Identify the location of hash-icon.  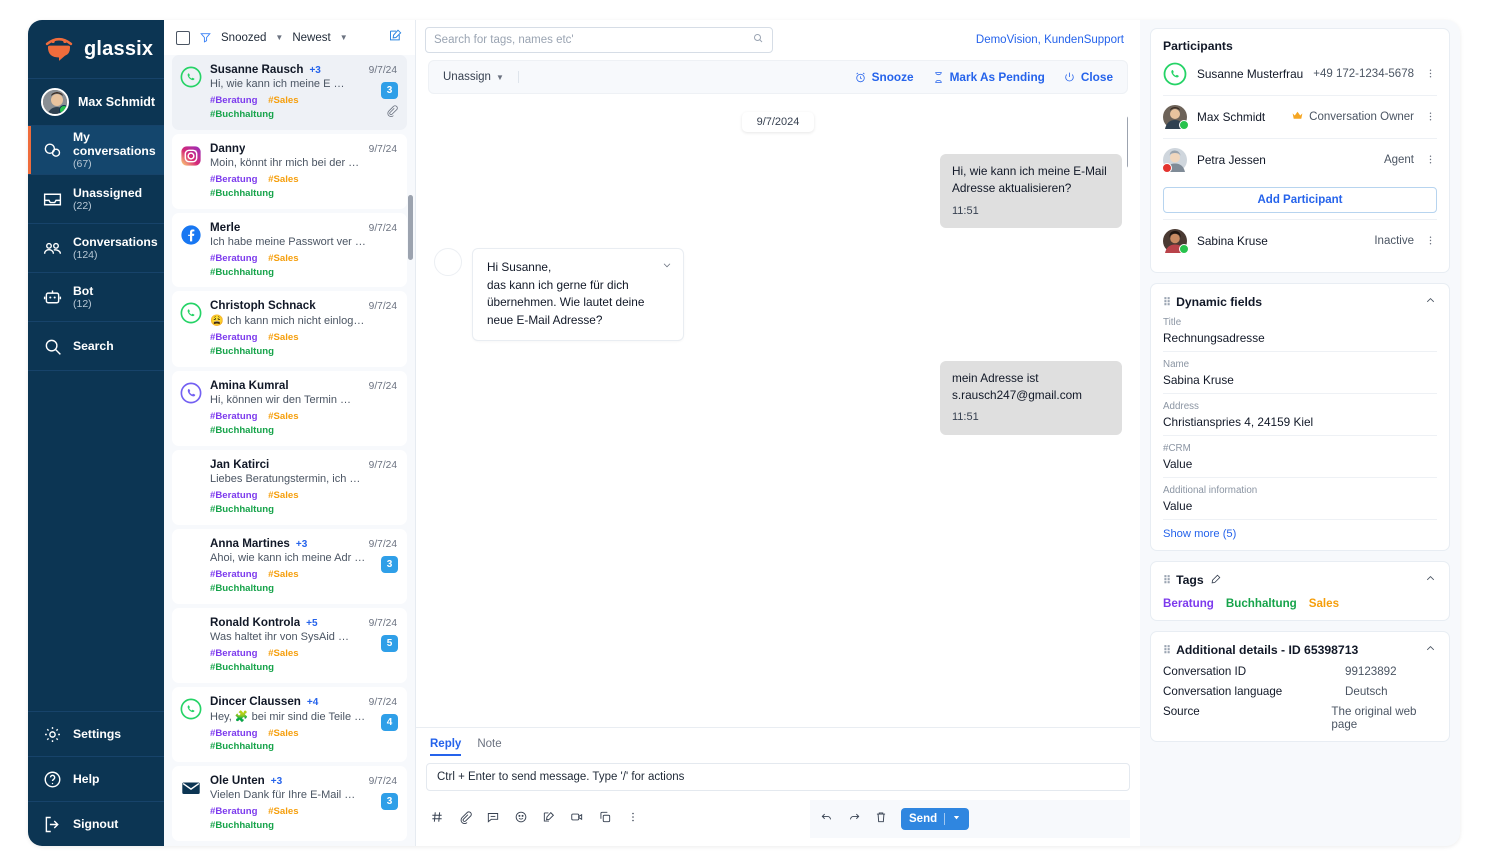
(437, 819).